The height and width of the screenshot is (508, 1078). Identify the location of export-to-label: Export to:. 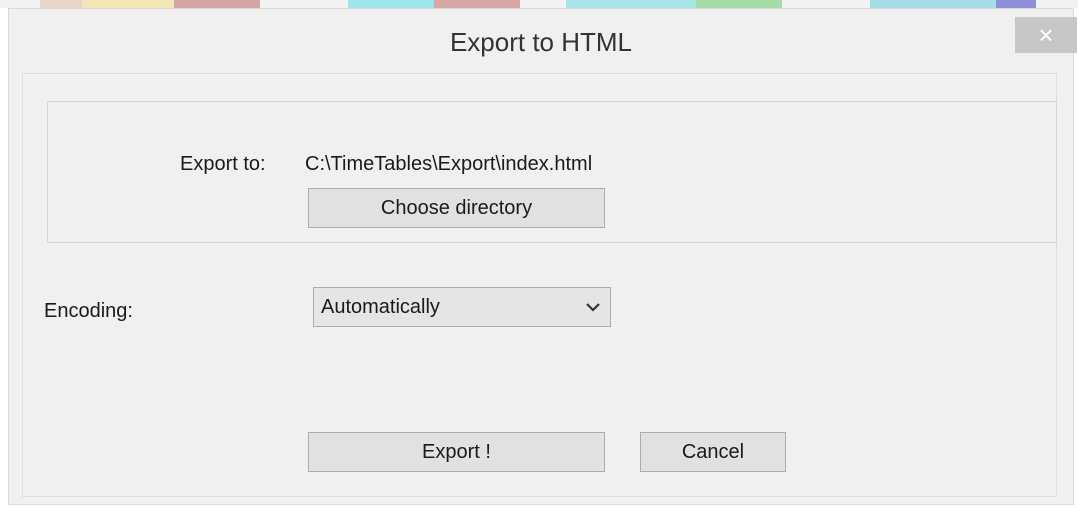
(223, 164).